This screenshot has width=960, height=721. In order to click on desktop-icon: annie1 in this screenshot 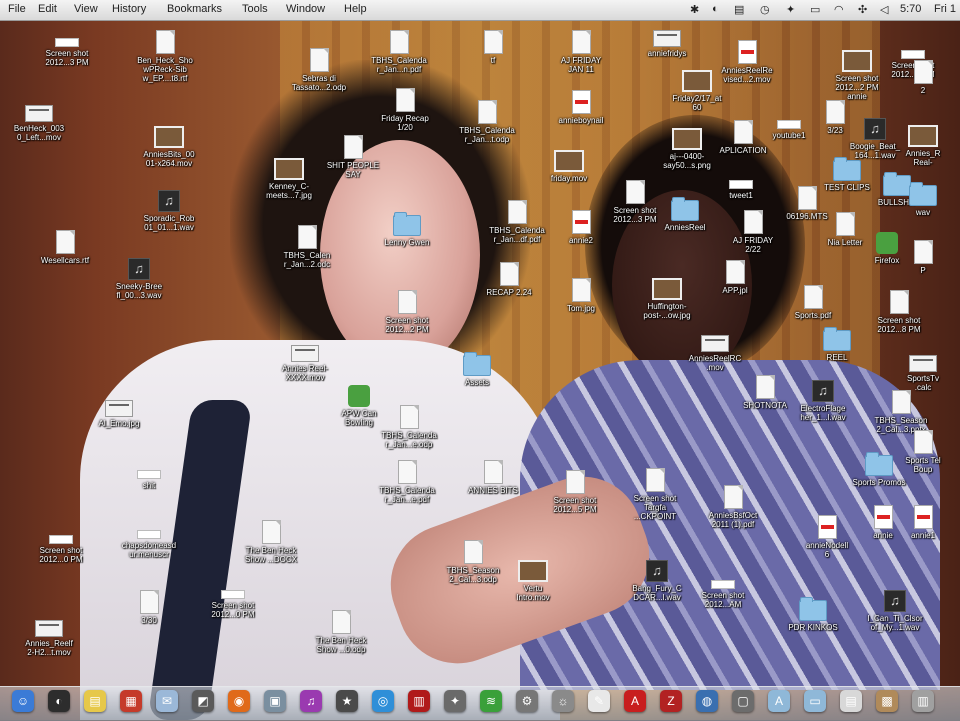, I will do `click(923, 522)`.